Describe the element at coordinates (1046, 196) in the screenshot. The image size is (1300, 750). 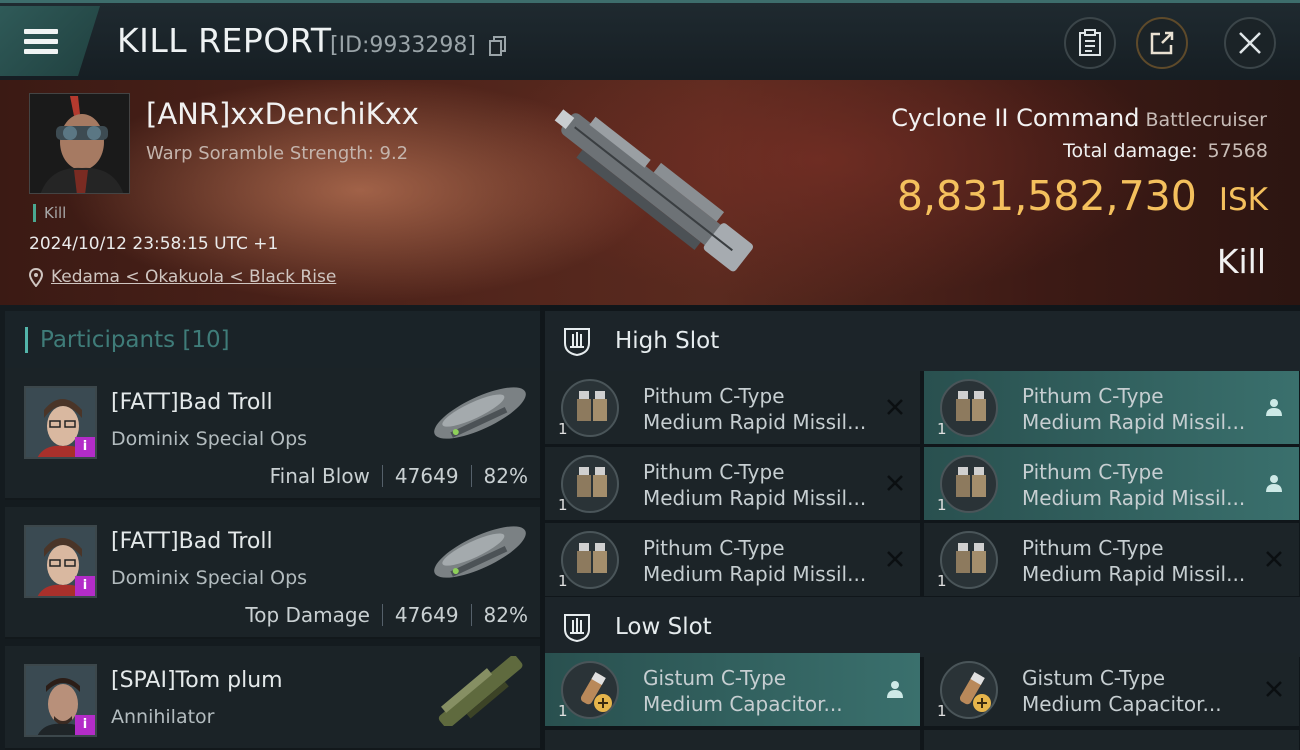
I see `isk-amount: 8,831,582,730` at that location.